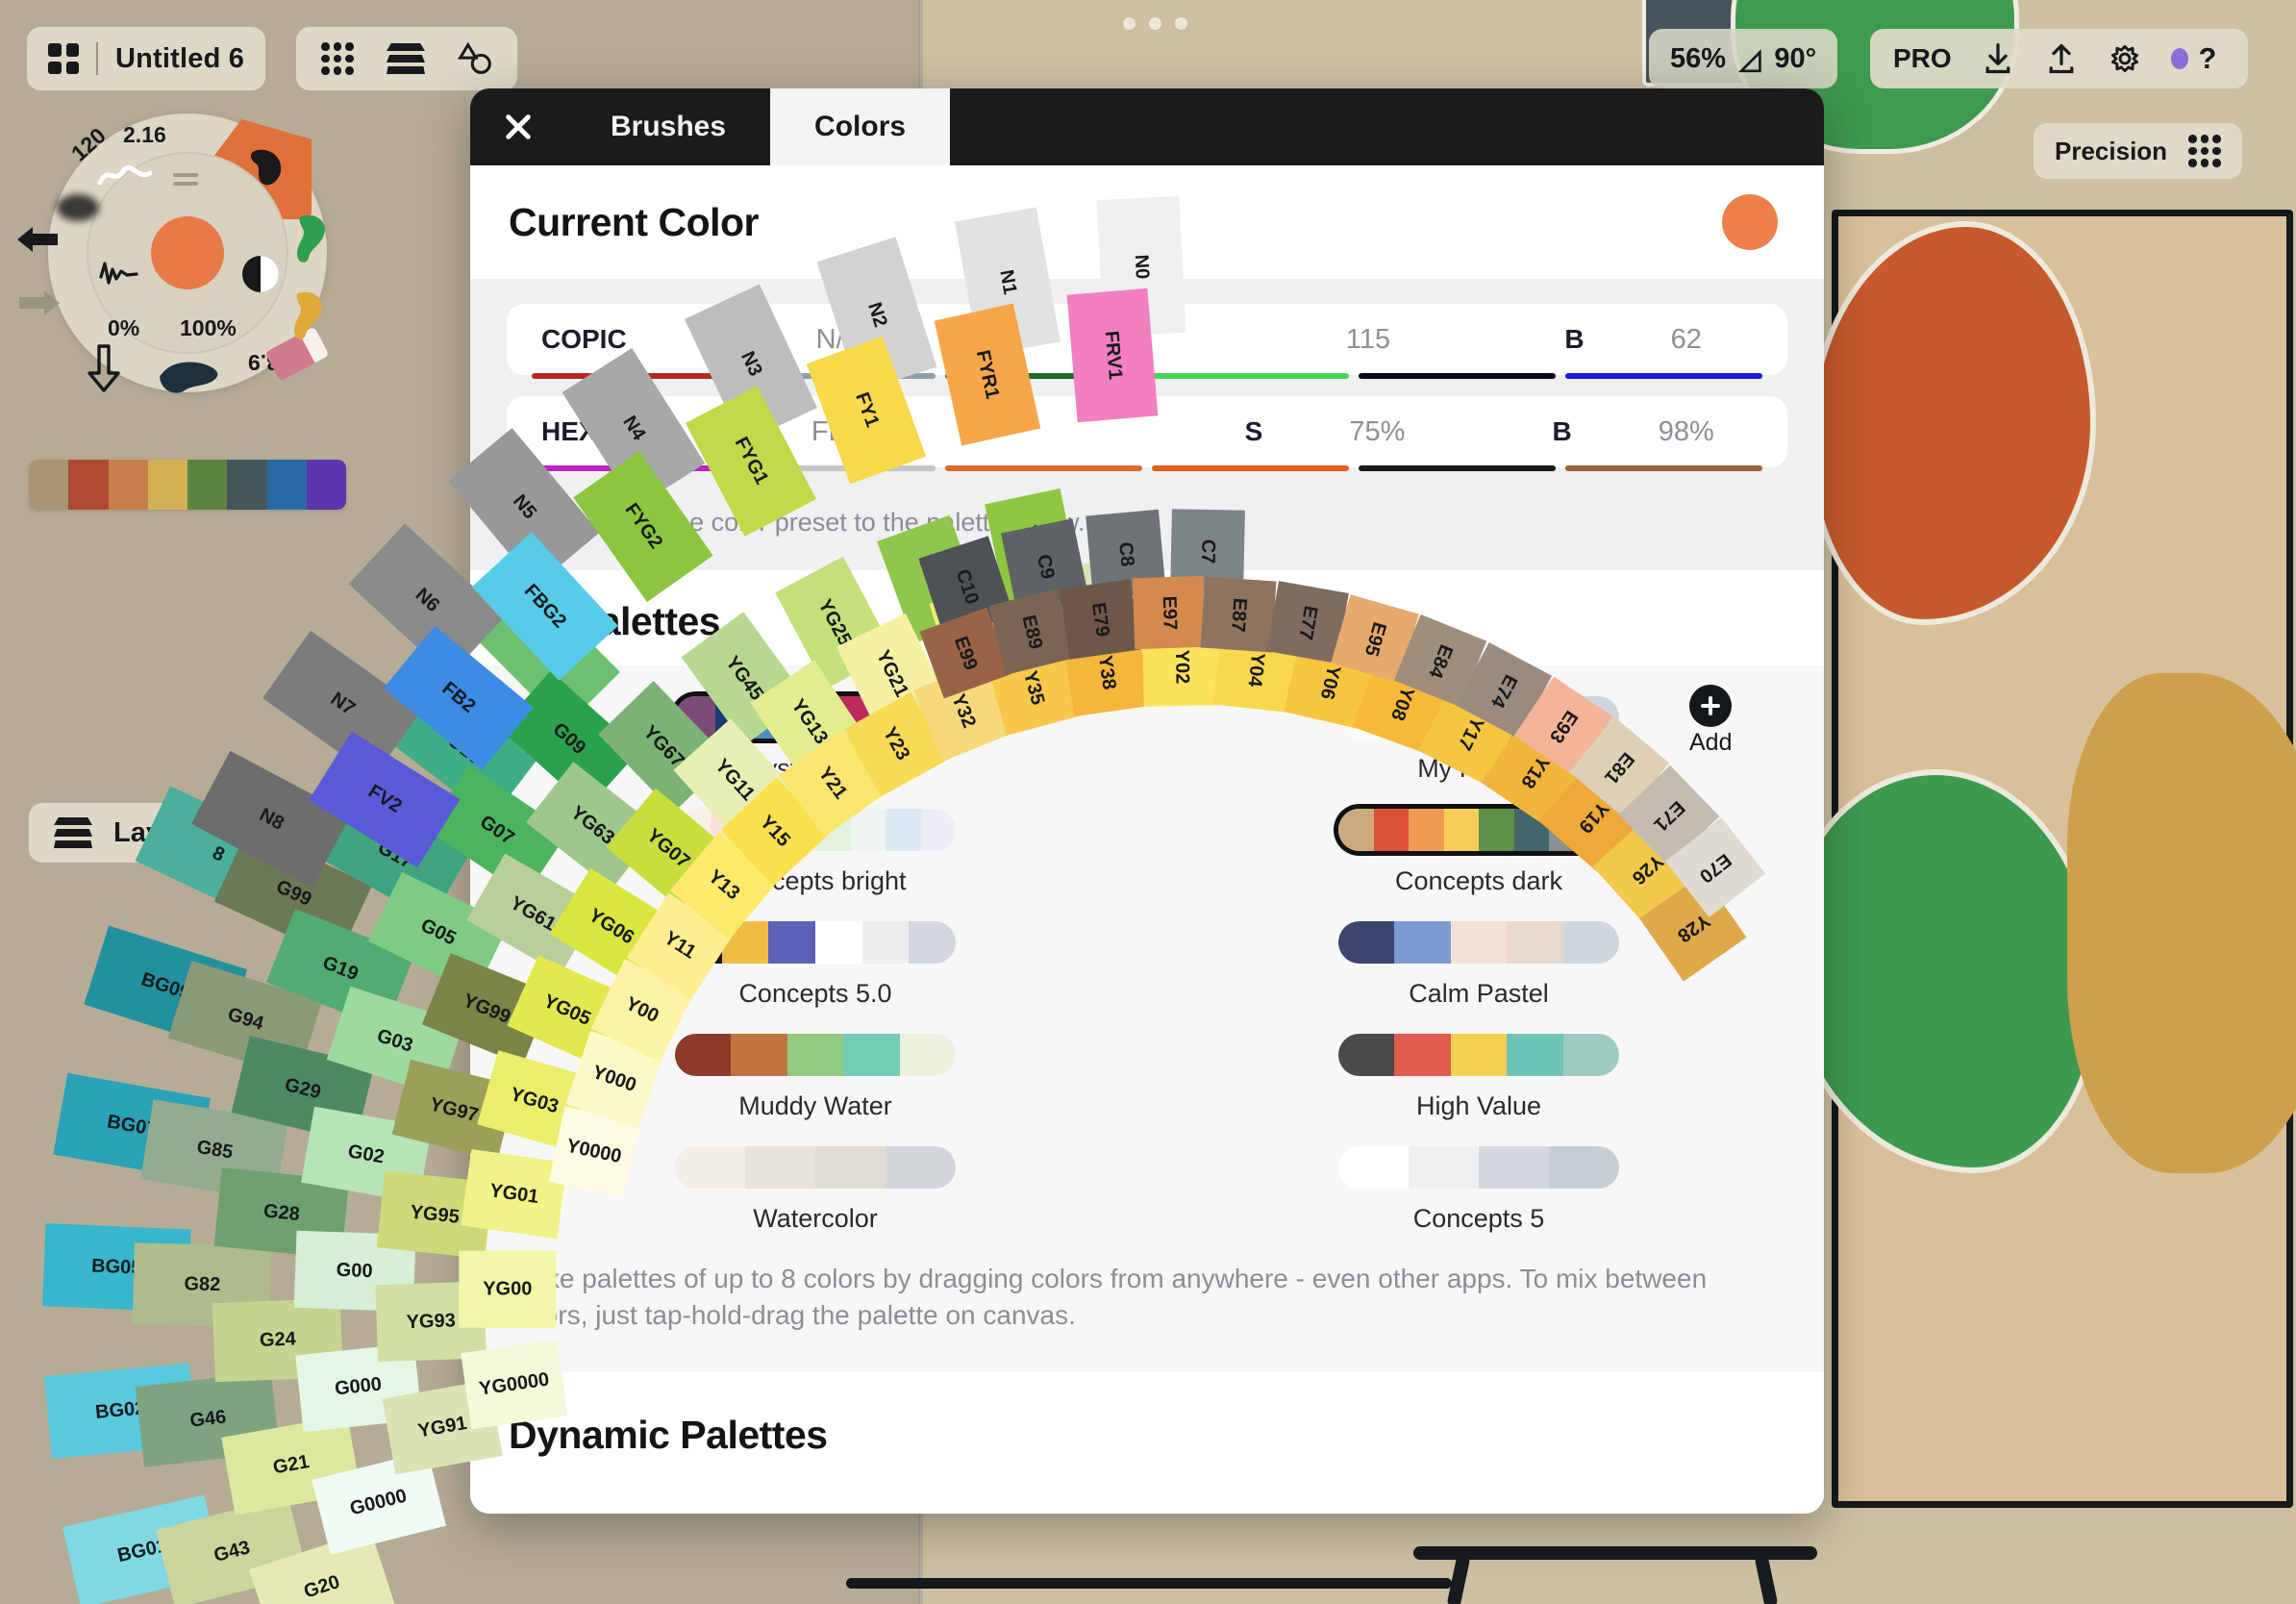 The width and height of the screenshot is (2296, 1604). I want to click on precision-label: Precision, so click(2111, 151).